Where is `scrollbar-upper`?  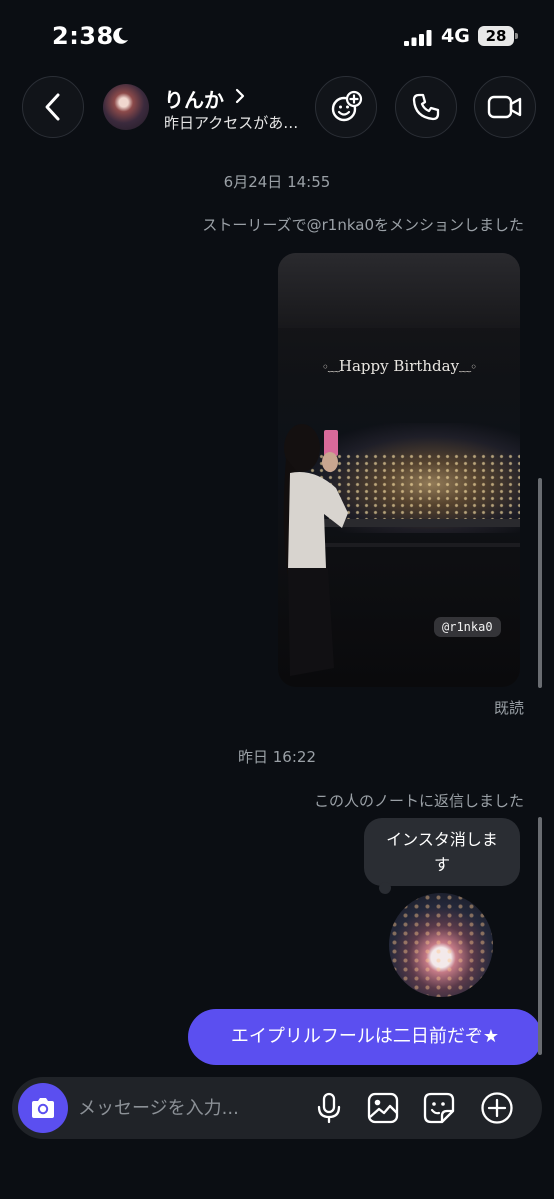
scrollbar-upper is located at coordinates (540, 583).